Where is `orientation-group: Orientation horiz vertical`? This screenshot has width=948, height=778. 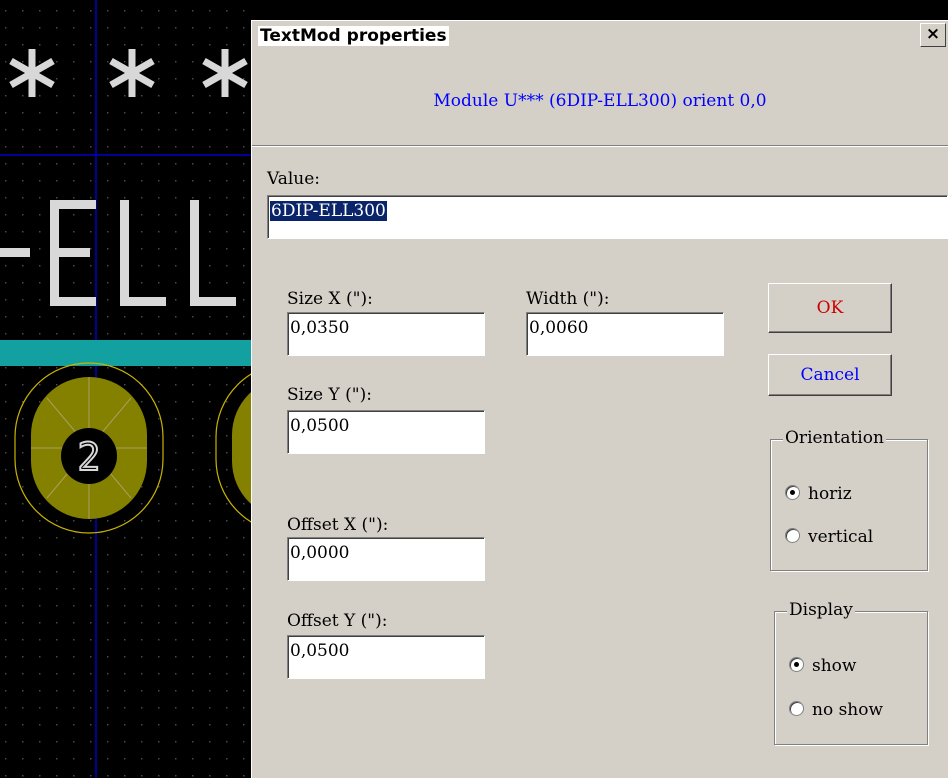 orientation-group: Orientation horiz vertical is located at coordinates (849, 499).